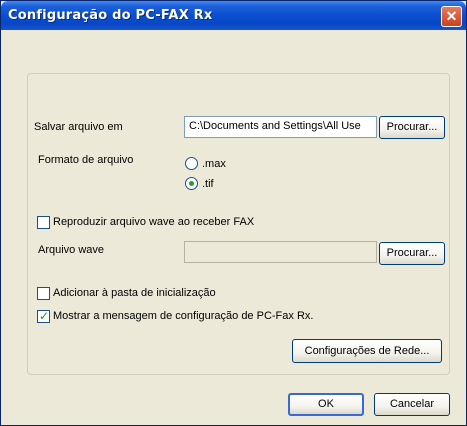  What do you see at coordinates (214, 164) in the screenshot?
I see `format-max-label: .max` at bounding box center [214, 164].